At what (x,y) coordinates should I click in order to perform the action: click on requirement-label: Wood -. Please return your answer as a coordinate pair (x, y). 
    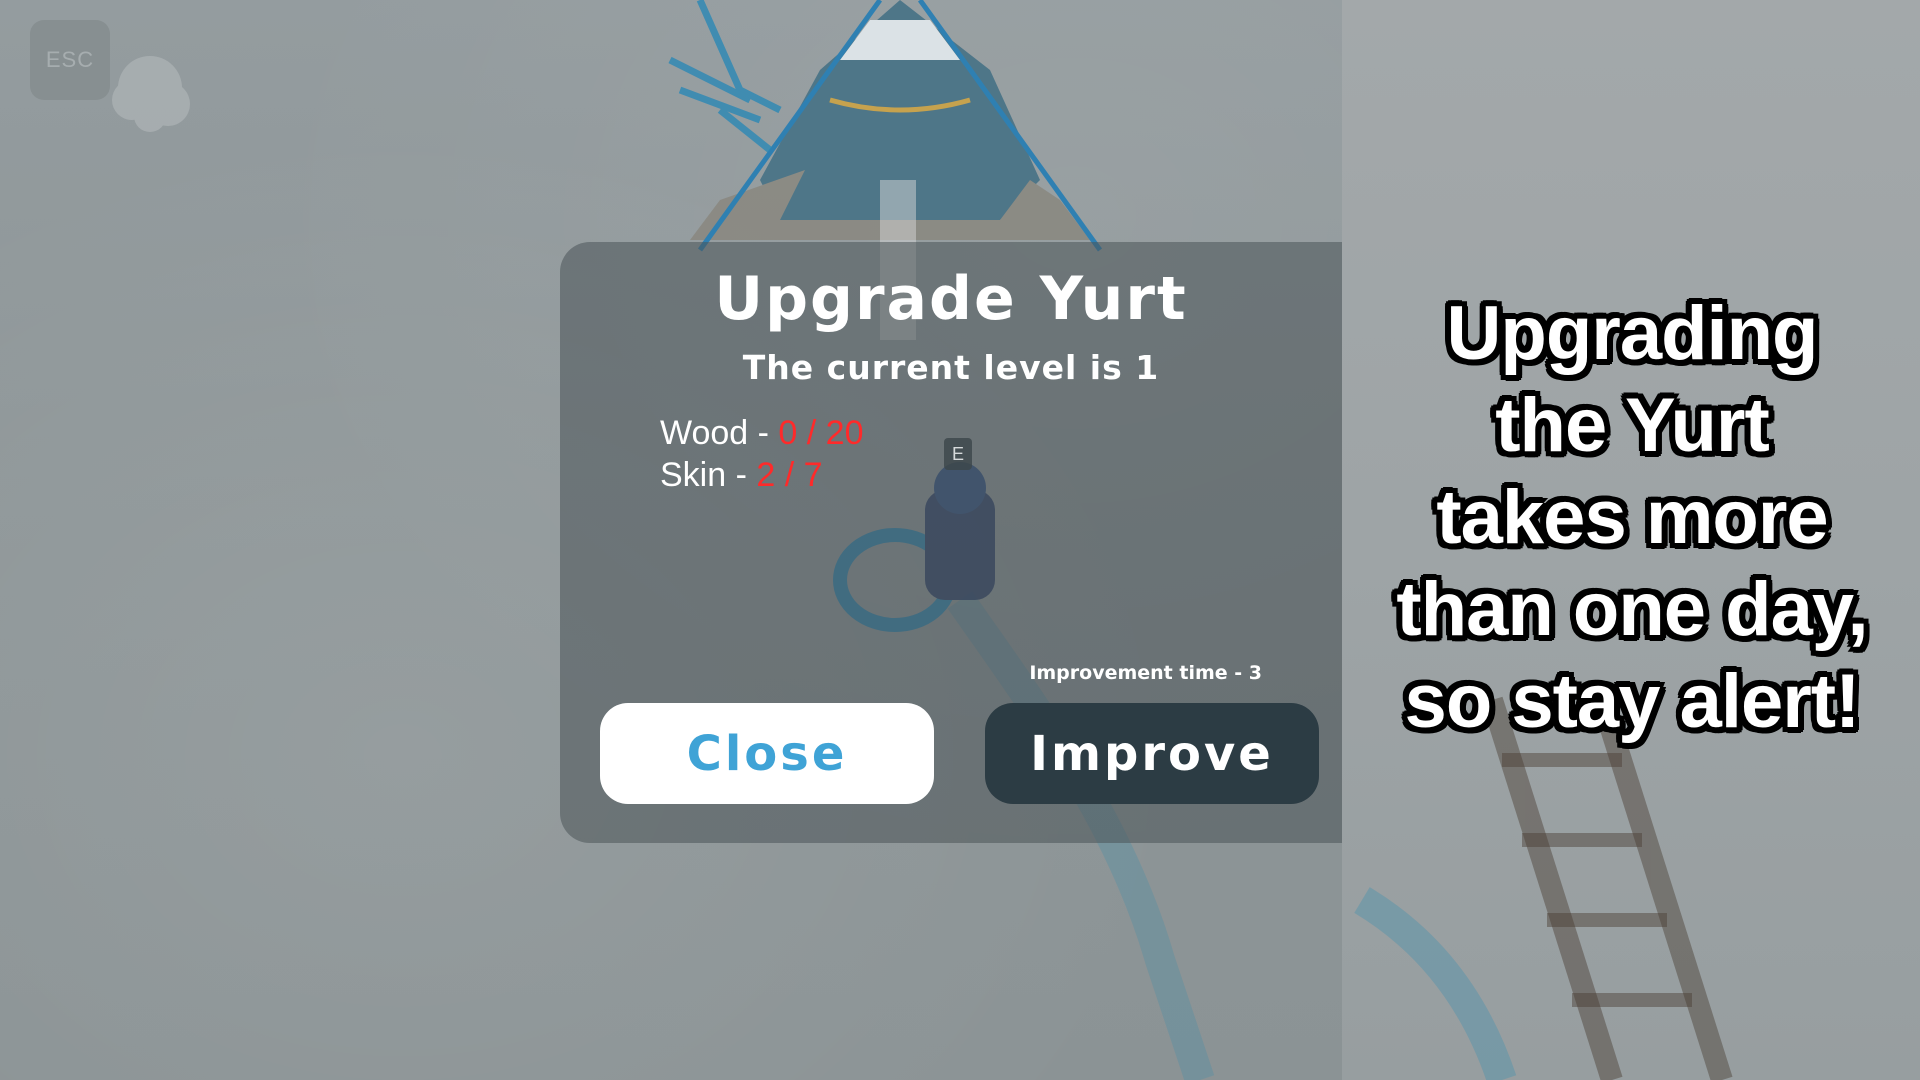
    Looking at the image, I should click on (719, 433).